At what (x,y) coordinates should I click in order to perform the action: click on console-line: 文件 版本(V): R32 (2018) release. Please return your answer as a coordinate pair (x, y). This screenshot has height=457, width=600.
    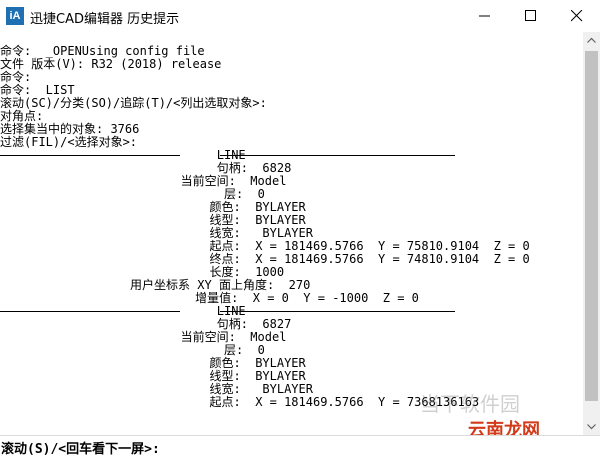
    Looking at the image, I should click on (111, 64).